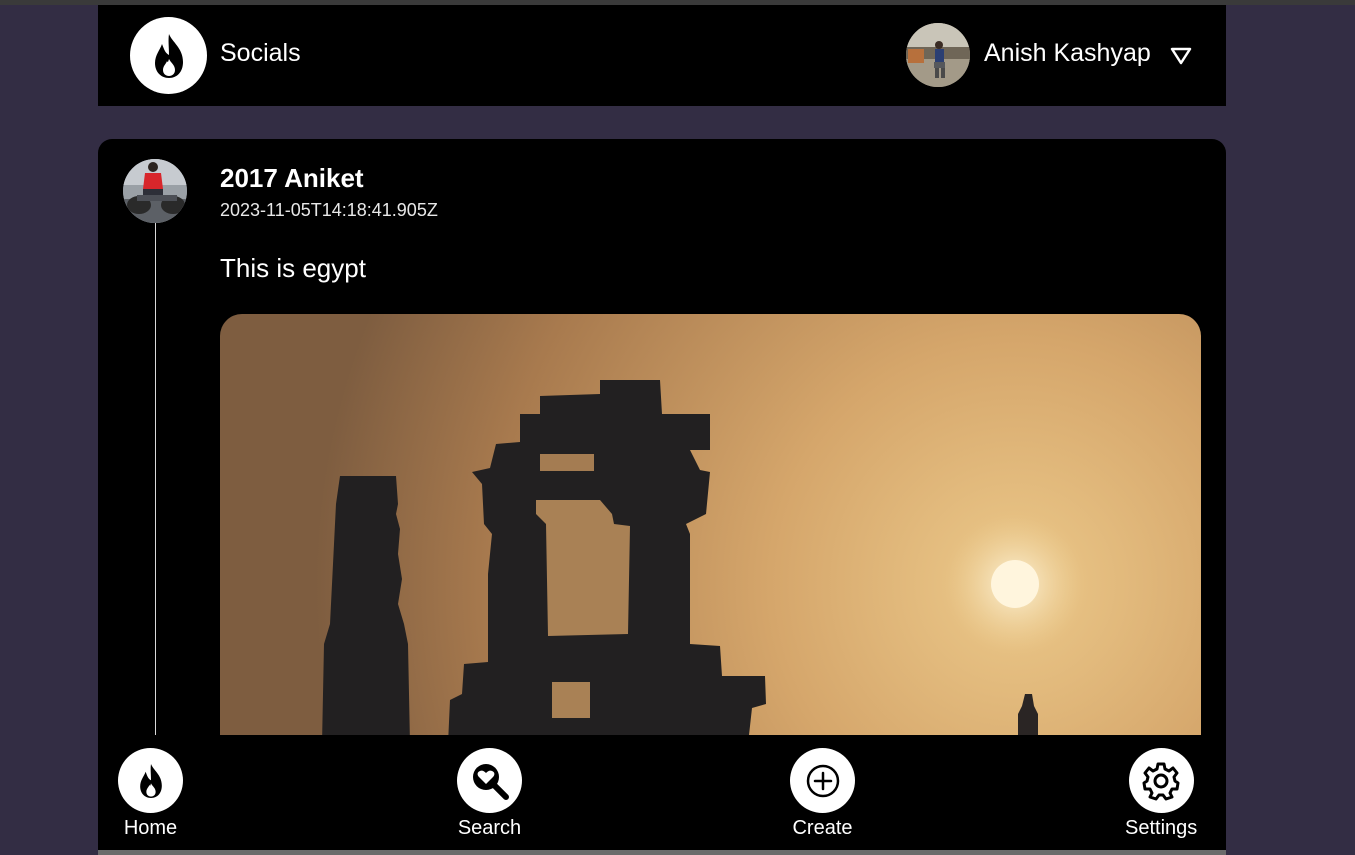 The image size is (1355, 855). Describe the element at coordinates (1161, 828) in the screenshot. I see `nav-settings-label: Settings` at that location.